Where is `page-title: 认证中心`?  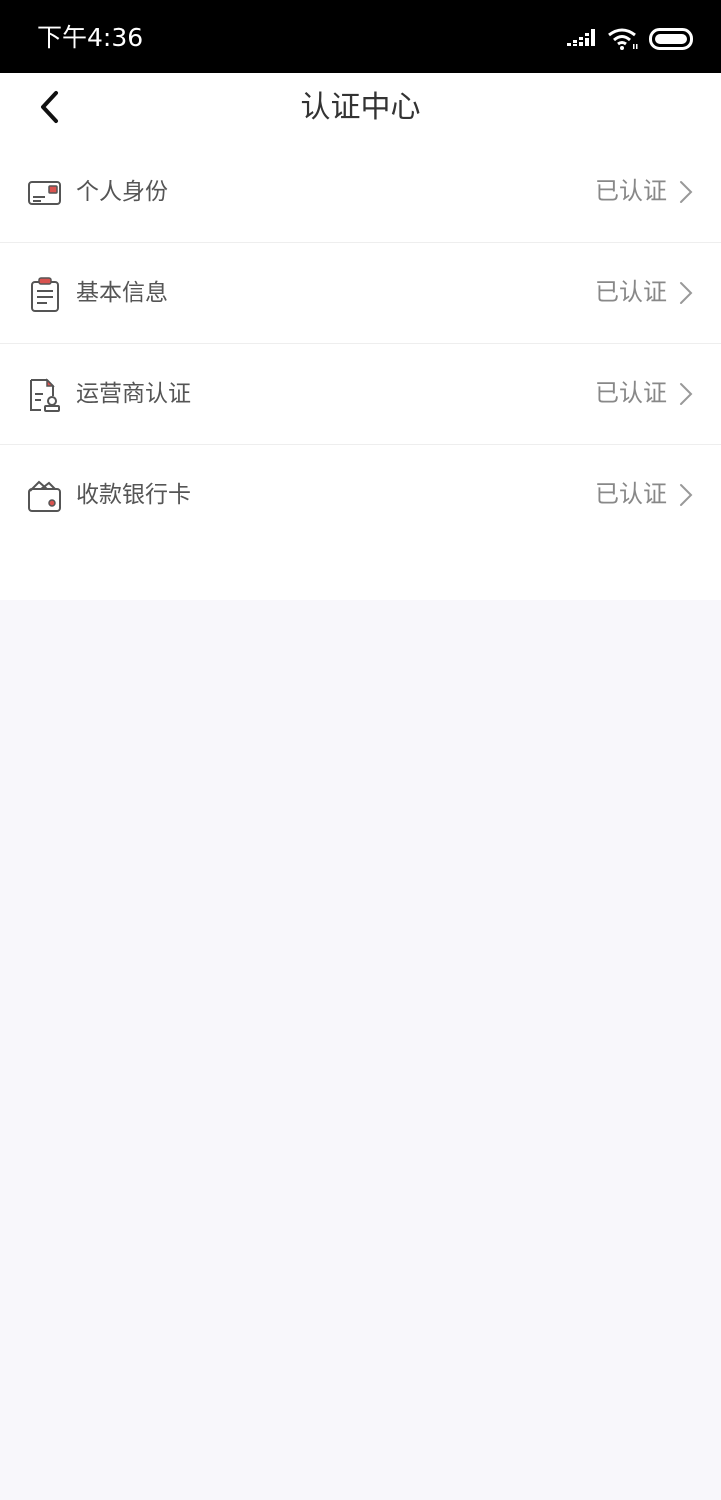 page-title: 认证中心 is located at coordinates (360, 107).